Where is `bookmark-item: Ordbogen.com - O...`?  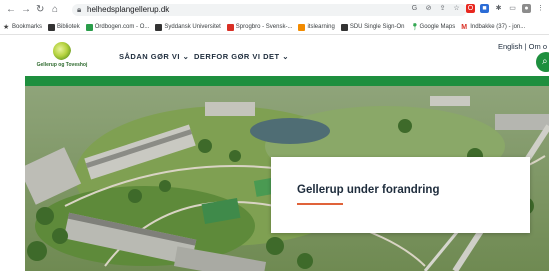 bookmark-item: Ordbogen.com - O... is located at coordinates (117, 27).